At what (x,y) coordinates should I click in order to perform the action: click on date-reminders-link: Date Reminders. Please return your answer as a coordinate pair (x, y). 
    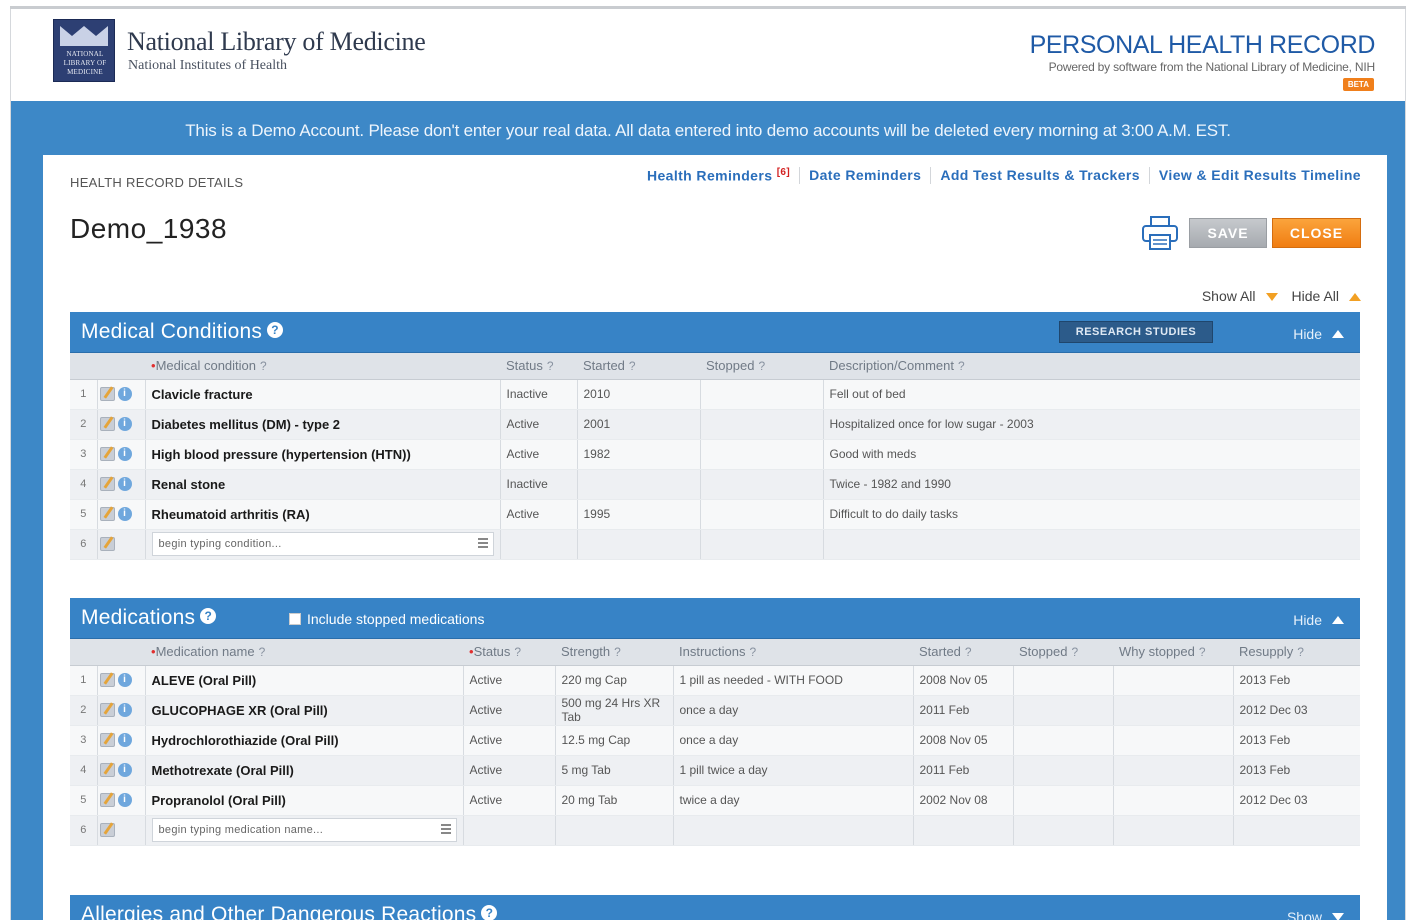
    Looking at the image, I should click on (866, 175).